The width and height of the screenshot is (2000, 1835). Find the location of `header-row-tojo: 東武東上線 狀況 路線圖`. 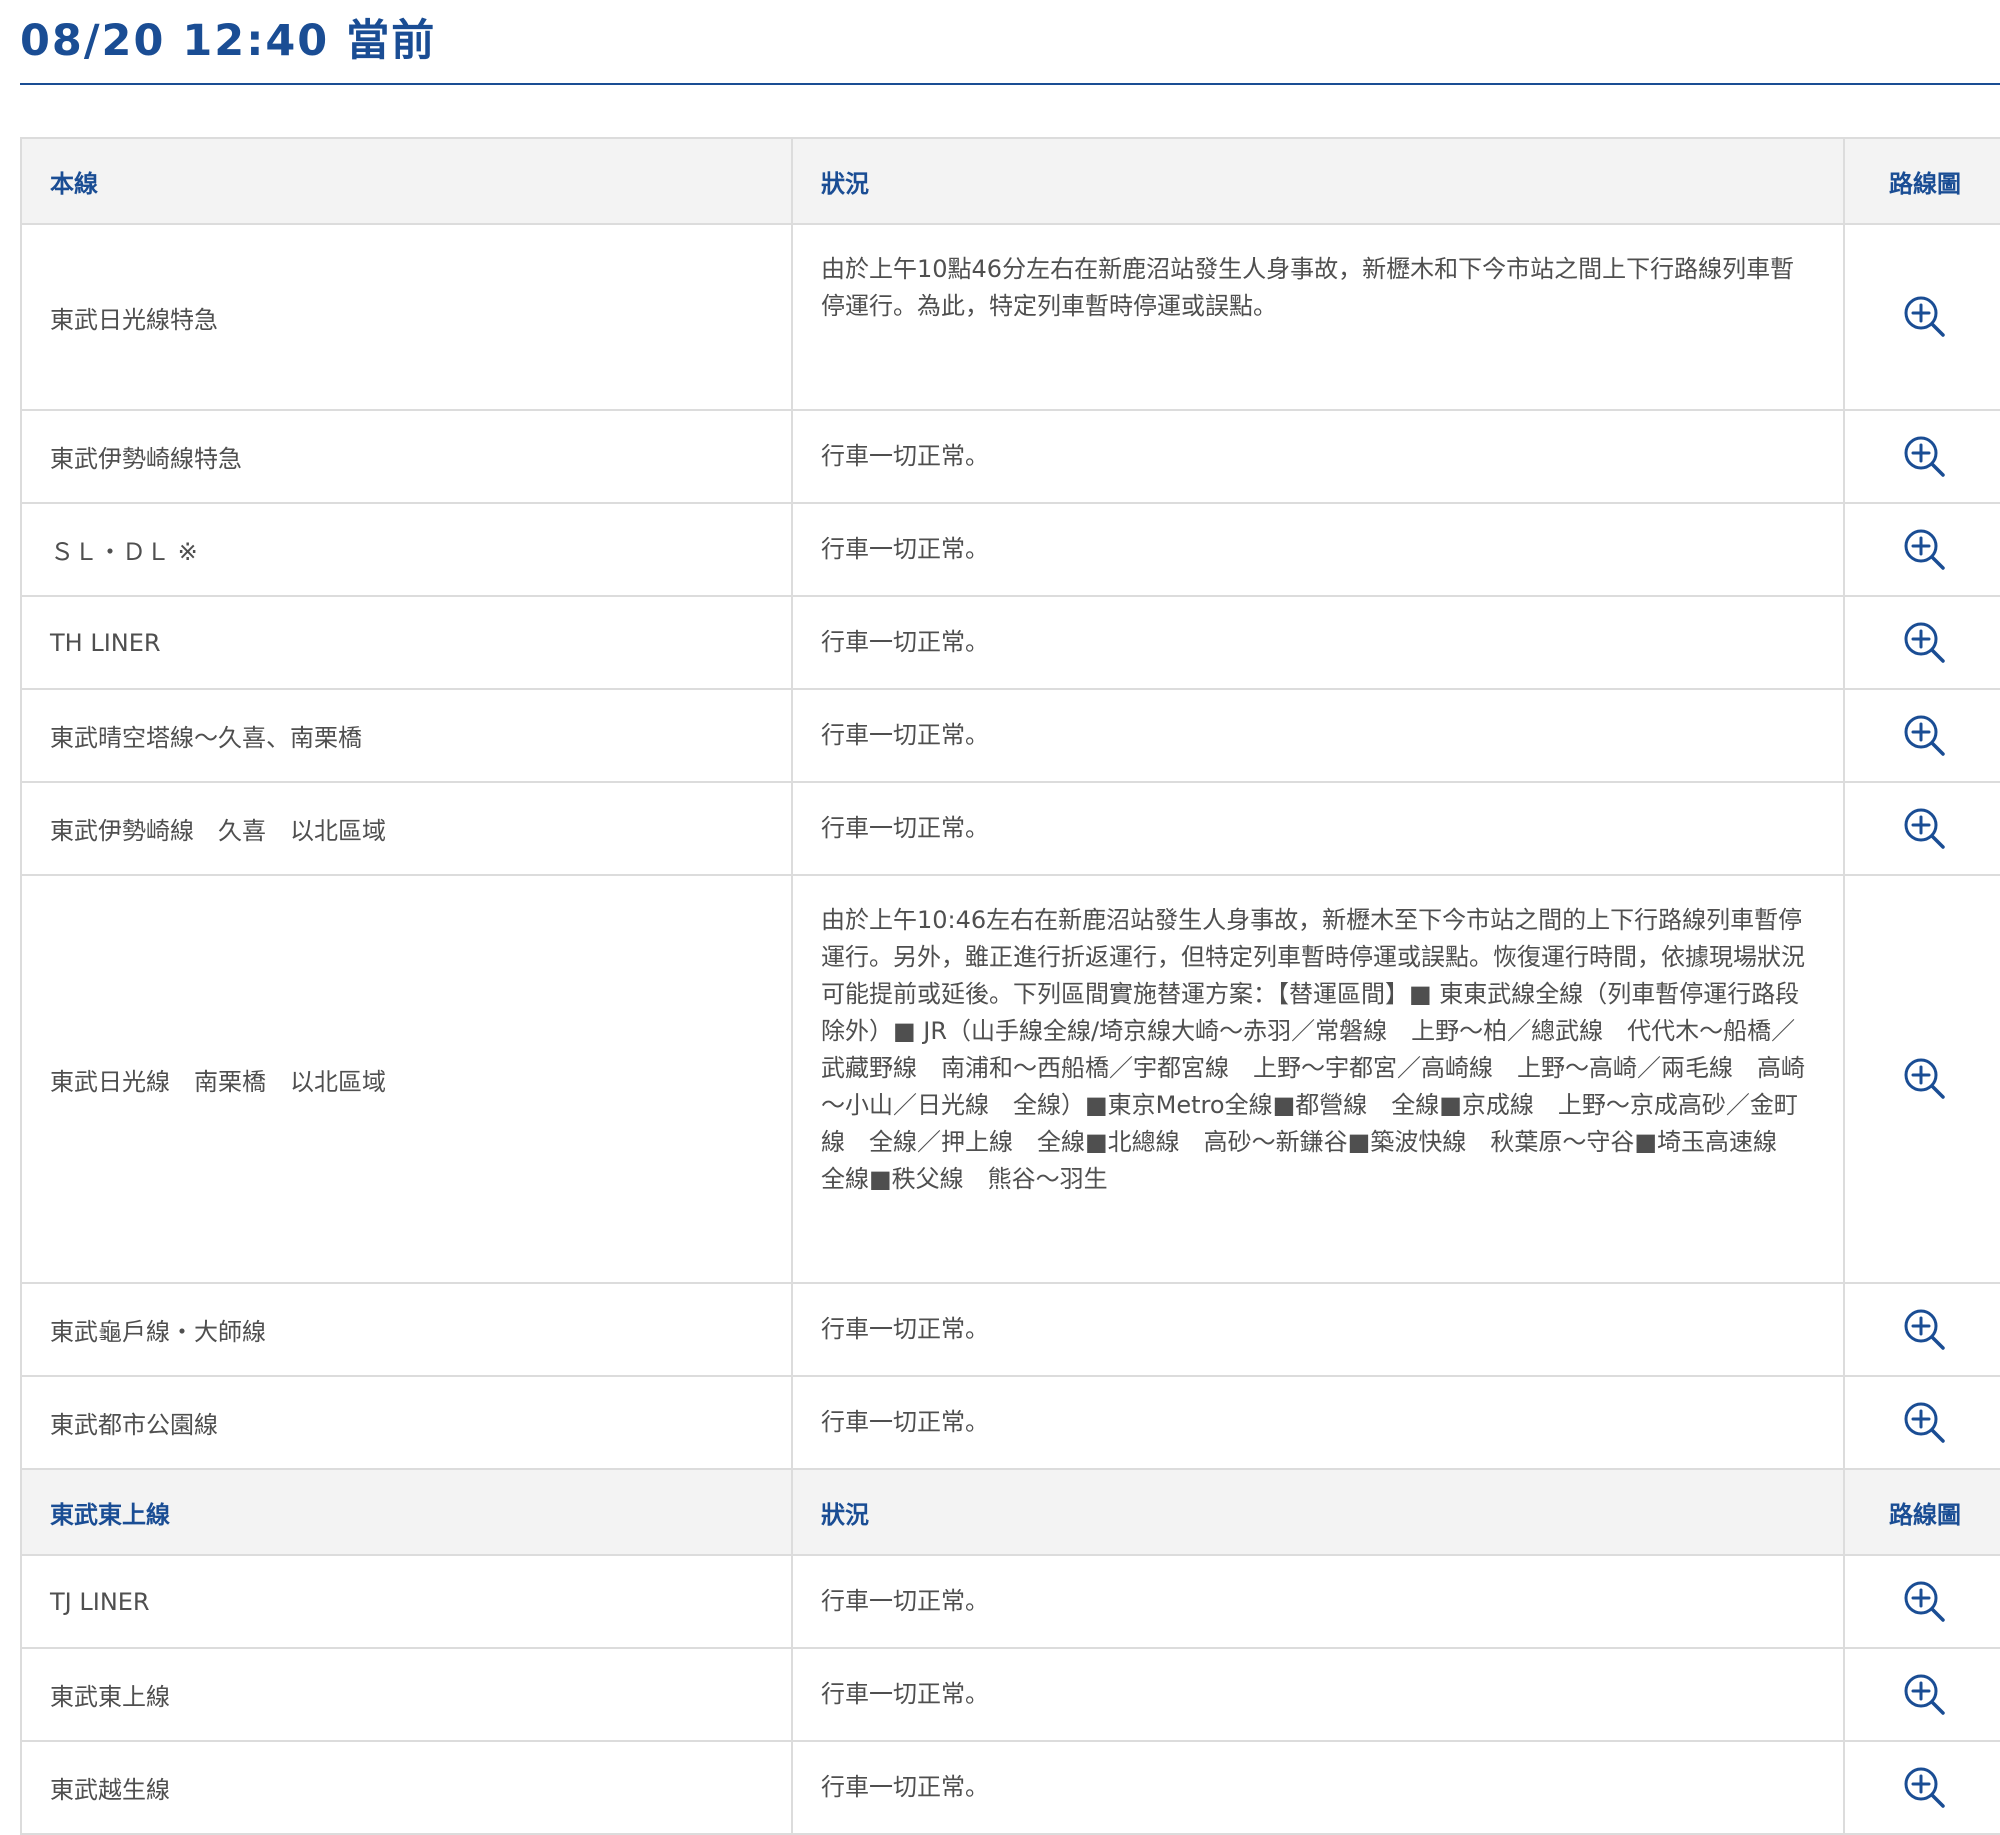

header-row-tojo: 東武東上線 狀況 路線圖 is located at coordinates (1010, 1512).